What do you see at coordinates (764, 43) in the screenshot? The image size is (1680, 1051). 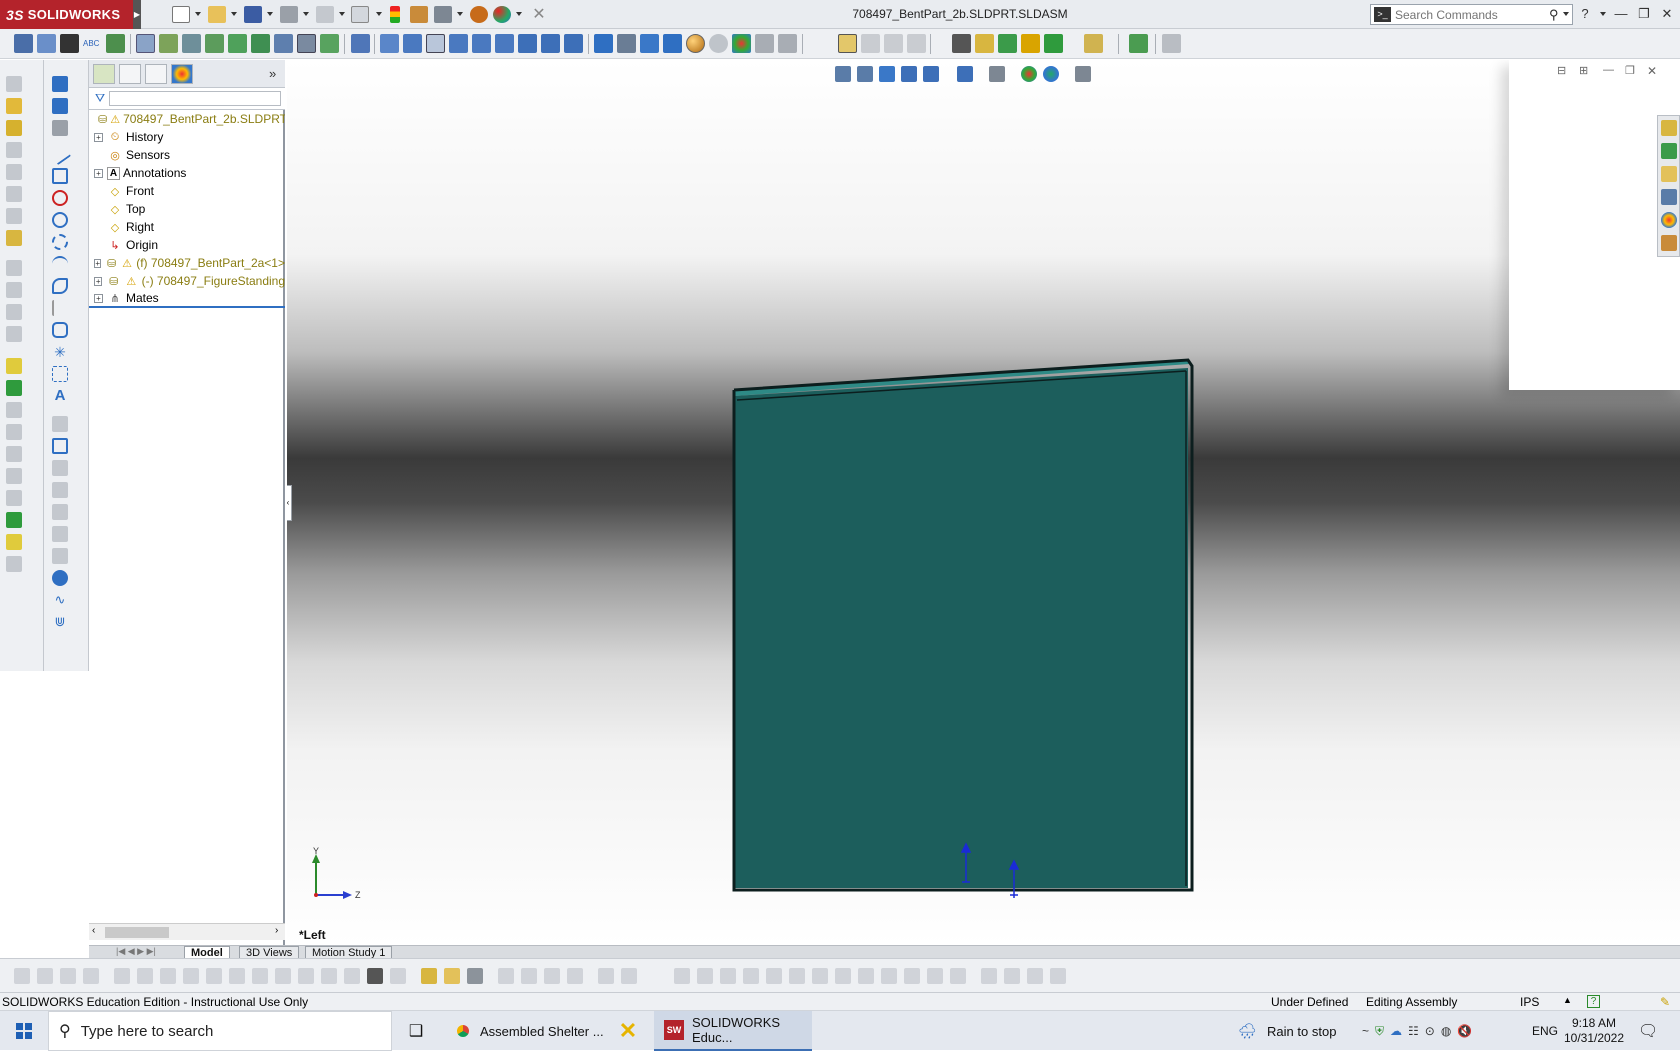 I see `shadows-icon` at bounding box center [764, 43].